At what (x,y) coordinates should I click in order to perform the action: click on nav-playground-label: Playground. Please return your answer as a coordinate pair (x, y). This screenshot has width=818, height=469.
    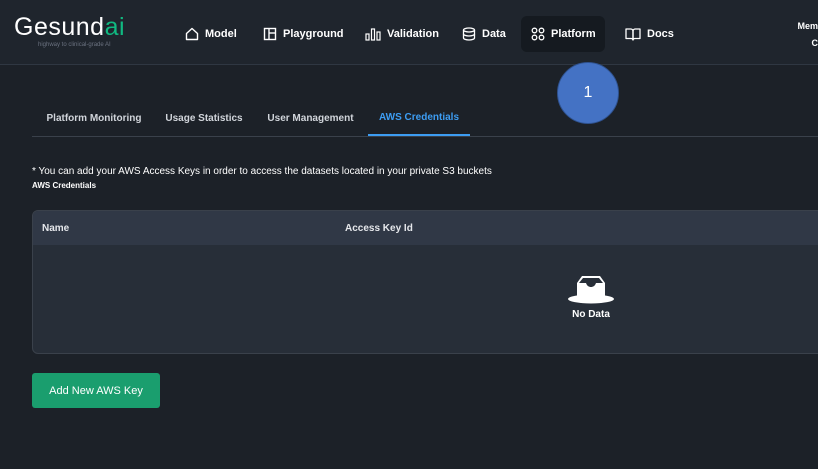
    Looking at the image, I should click on (313, 34).